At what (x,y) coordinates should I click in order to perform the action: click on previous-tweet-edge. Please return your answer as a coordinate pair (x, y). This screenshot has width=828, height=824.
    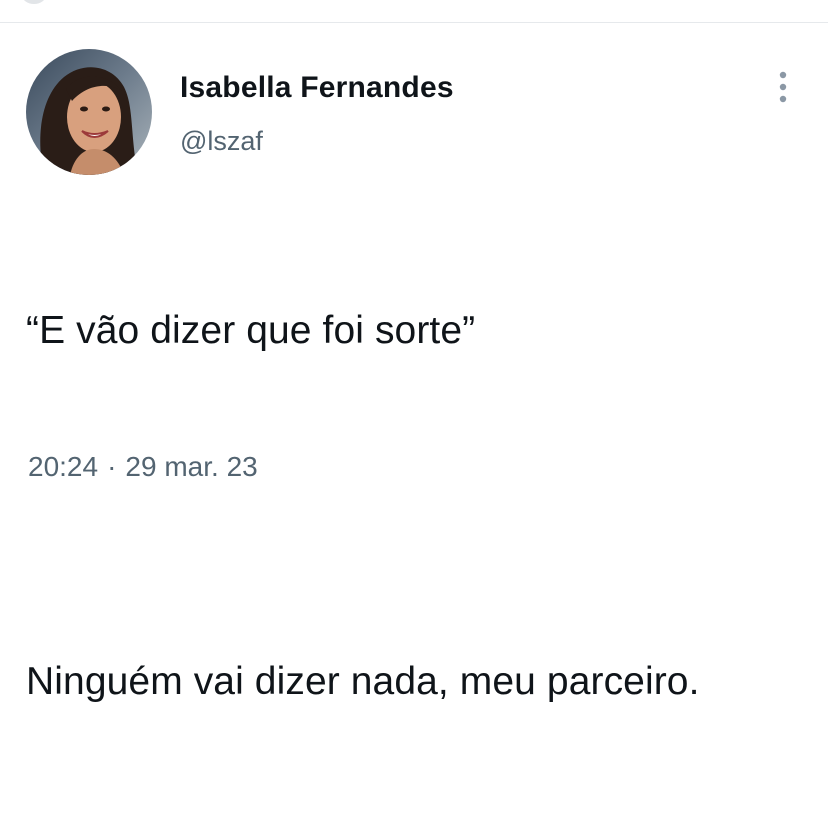
    Looking at the image, I should click on (414, 11).